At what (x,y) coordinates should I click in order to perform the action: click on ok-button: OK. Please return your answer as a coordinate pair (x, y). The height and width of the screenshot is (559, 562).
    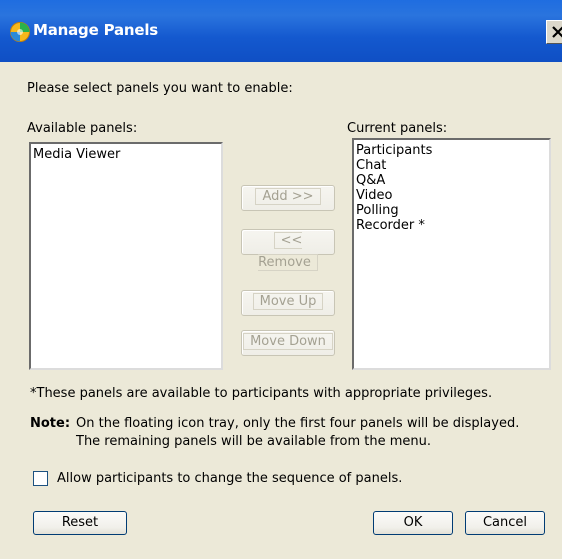
    Looking at the image, I should click on (413, 523).